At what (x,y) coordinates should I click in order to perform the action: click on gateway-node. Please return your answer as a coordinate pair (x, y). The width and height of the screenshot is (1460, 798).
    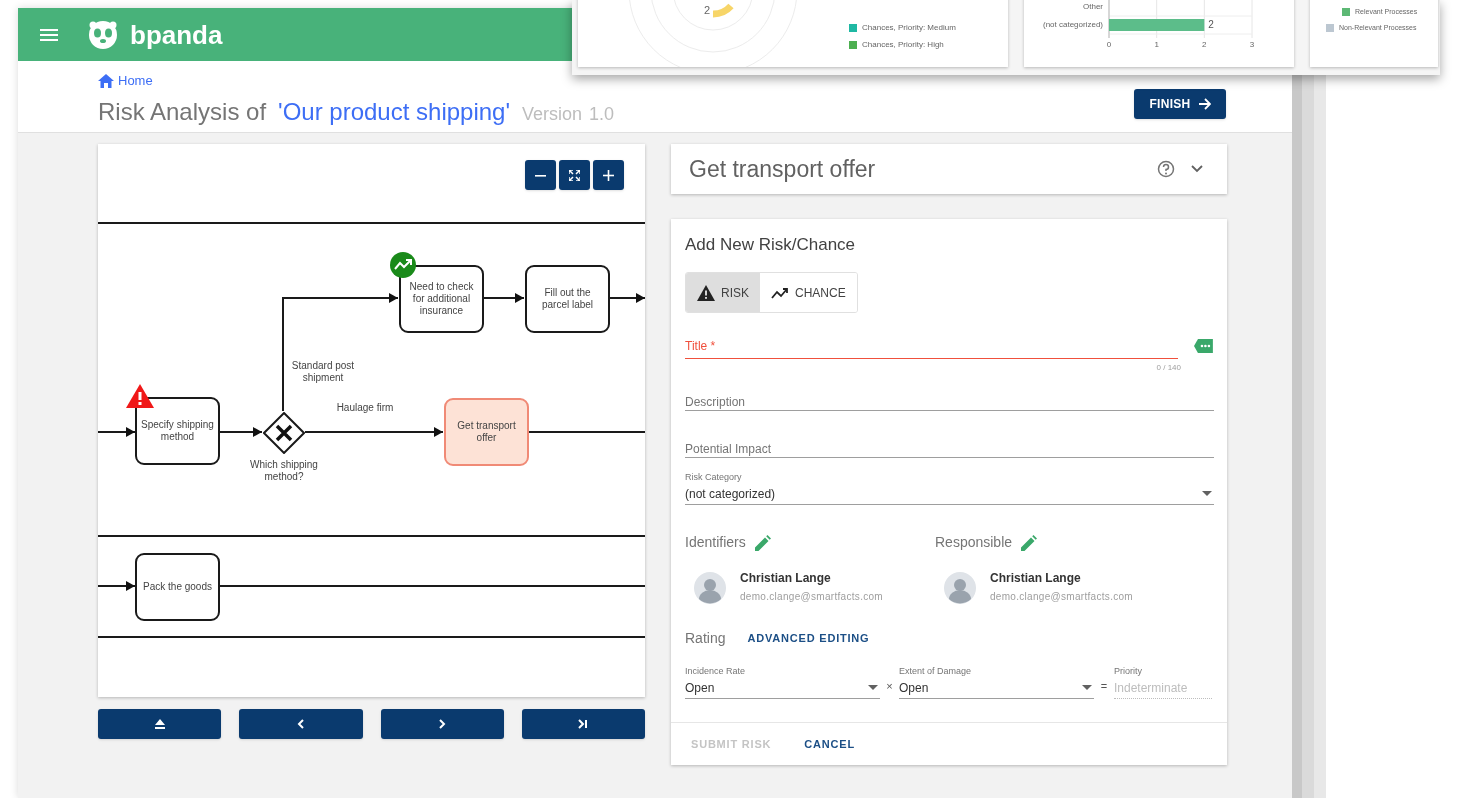
    Looking at the image, I should click on (284, 433).